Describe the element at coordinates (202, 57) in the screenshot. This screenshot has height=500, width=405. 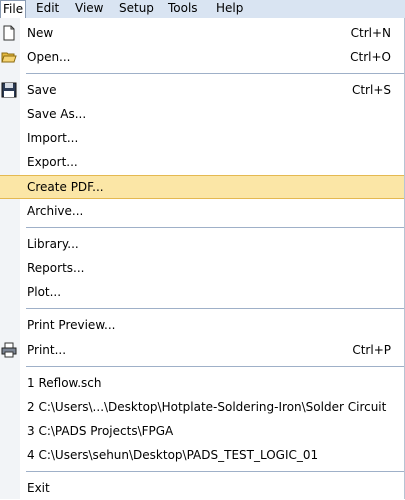
I see `menu-item-open: Open... Ctrl+O` at that location.